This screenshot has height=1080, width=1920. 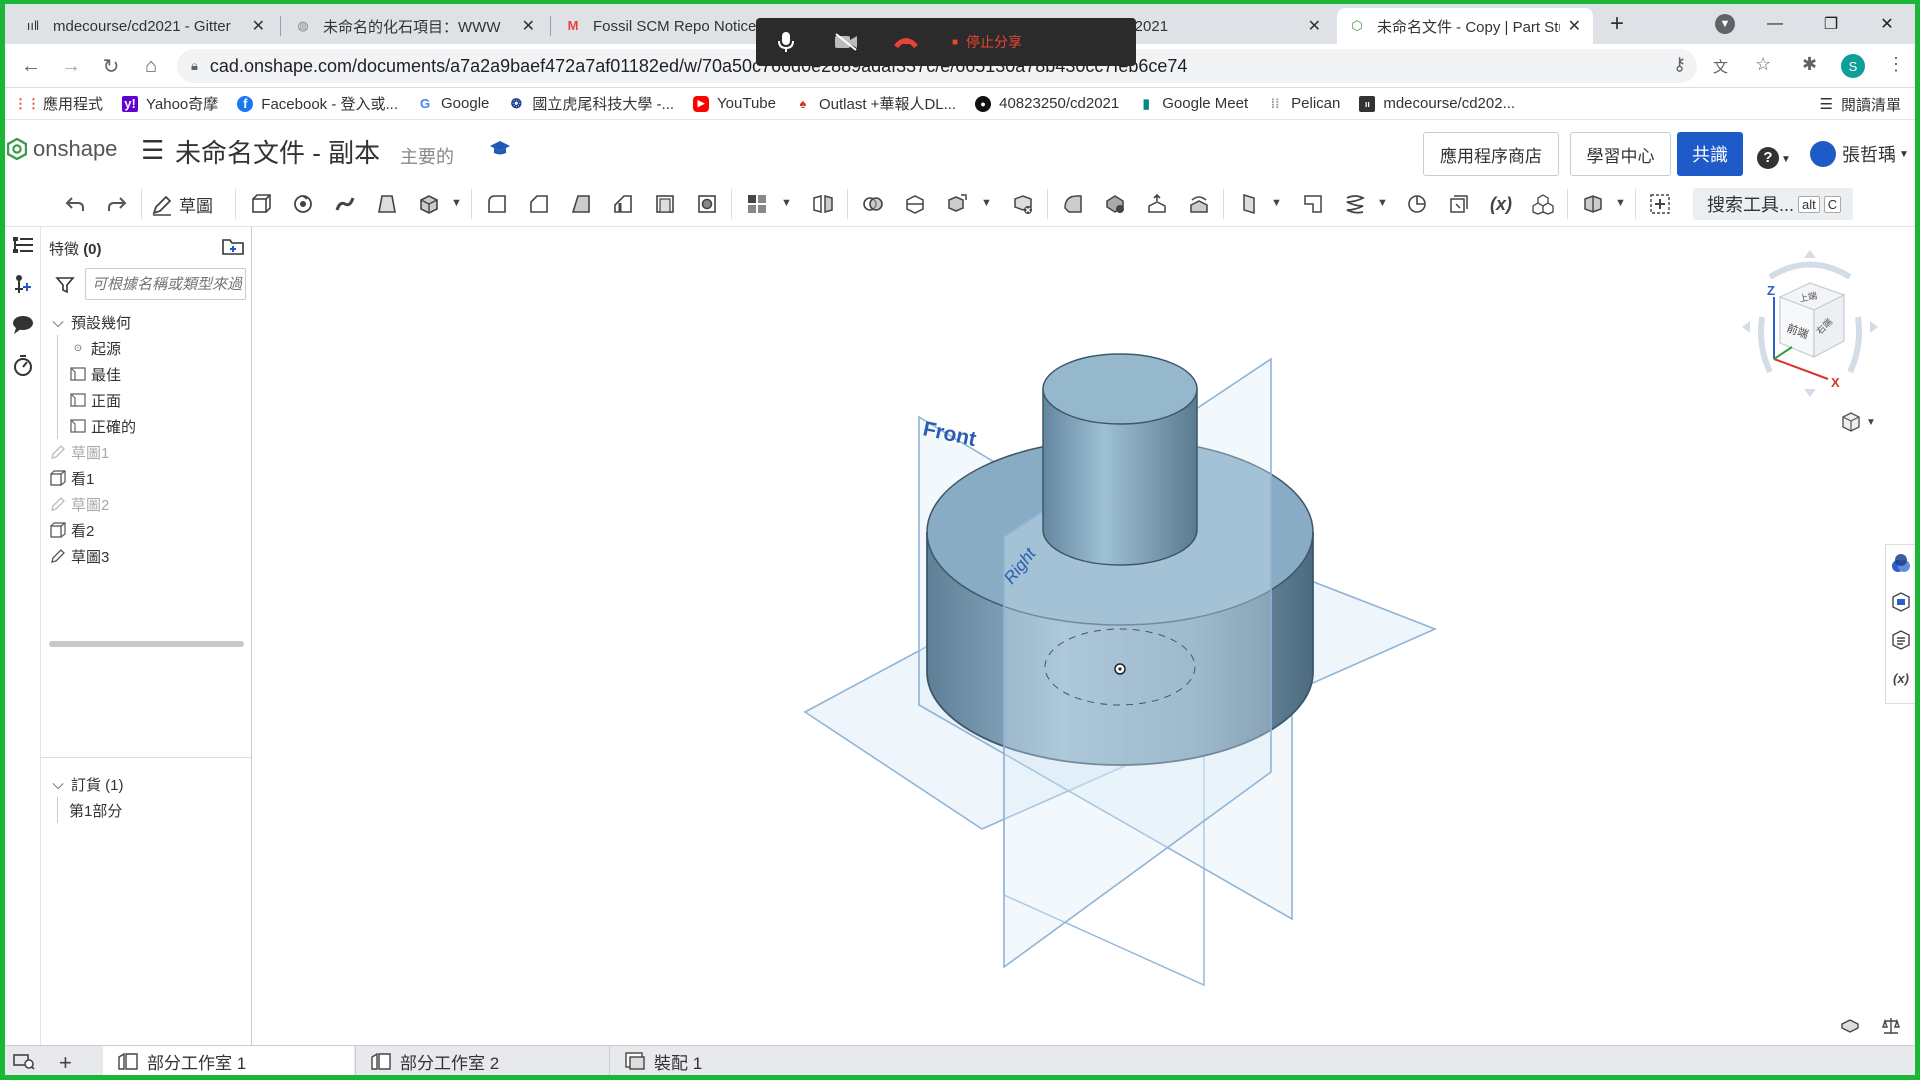 What do you see at coordinates (1901, 678) in the screenshot?
I see `variables-panel-icon: (x)` at bounding box center [1901, 678].